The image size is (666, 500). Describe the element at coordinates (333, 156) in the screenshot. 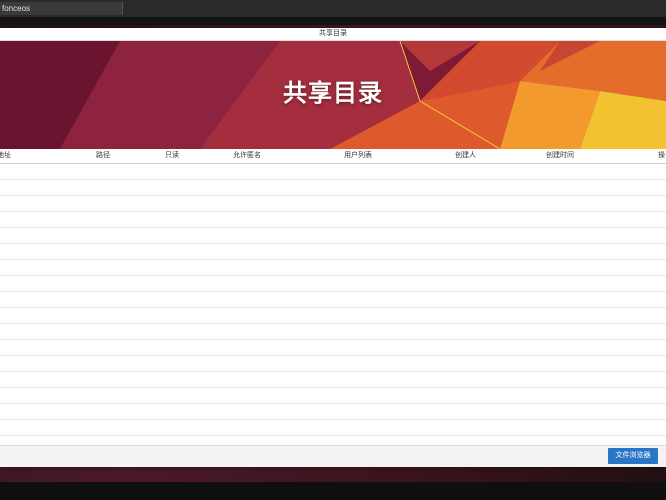

I see `table-header: 地址 路径 只读 允许匿名 用户列表 创建人 创建时间 操` at that location.